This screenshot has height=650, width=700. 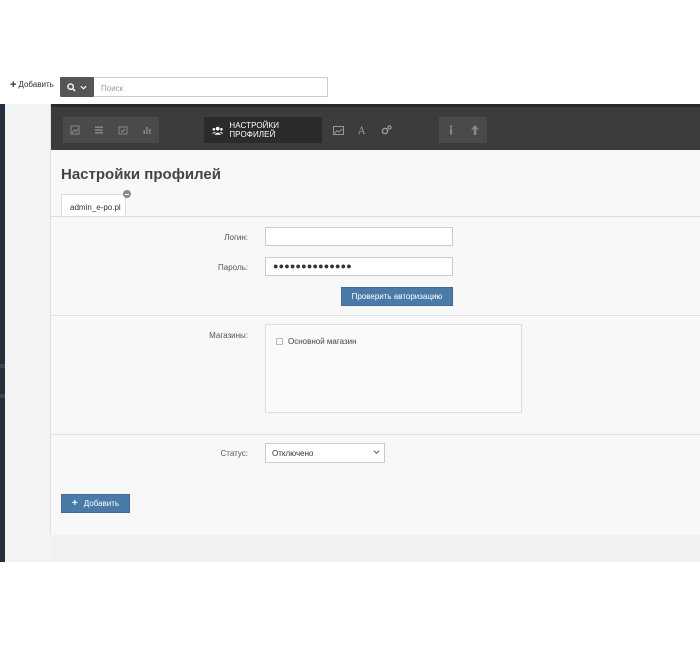 I want to click on left-sidebar-strip, so click(x=2, y=333).